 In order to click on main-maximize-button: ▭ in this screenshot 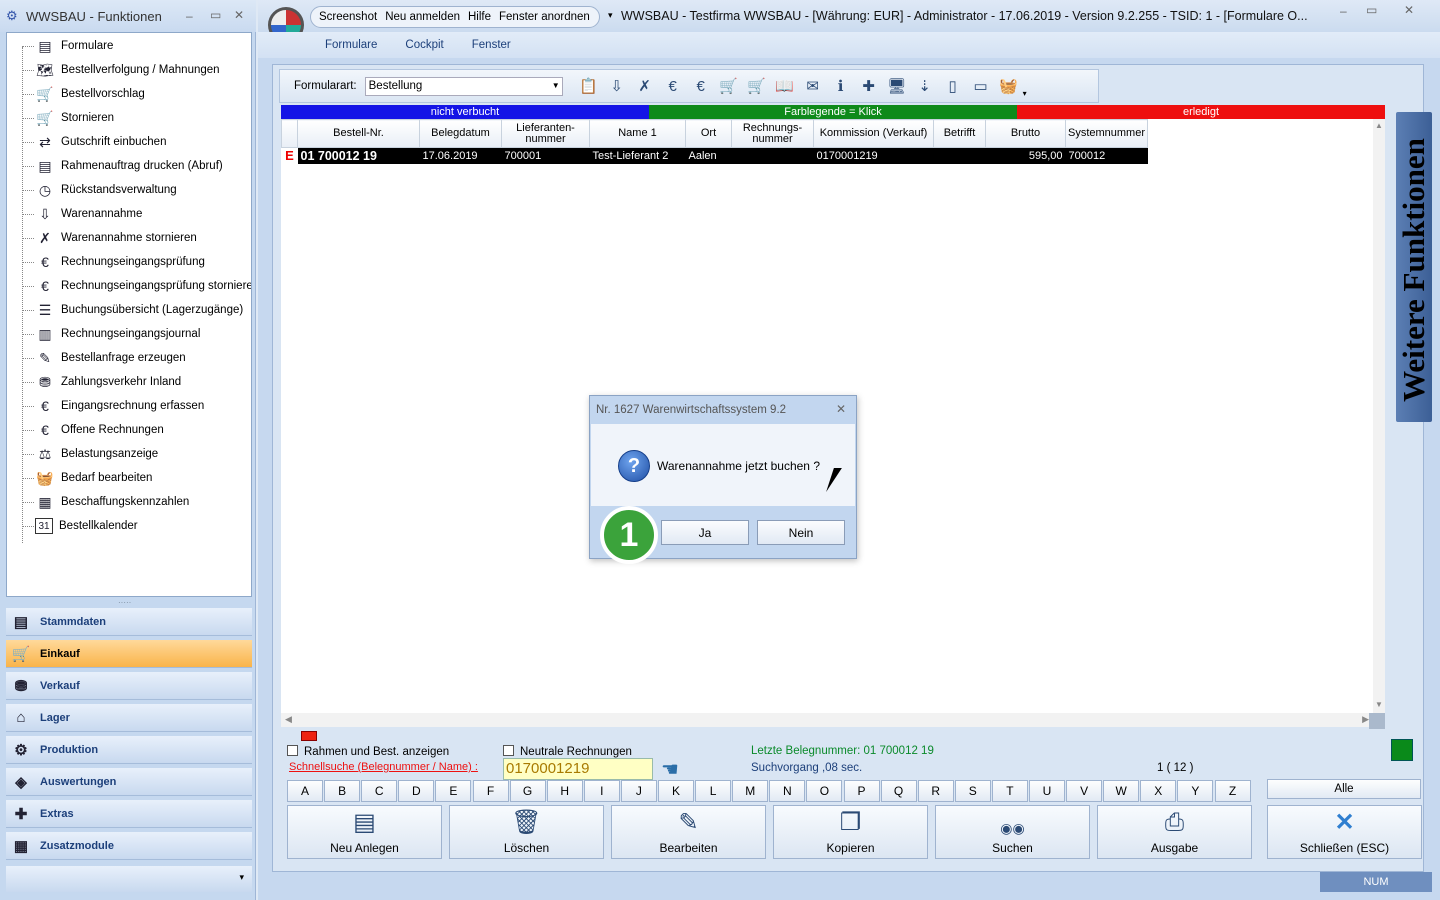, I will do `click(1371, 10)`.